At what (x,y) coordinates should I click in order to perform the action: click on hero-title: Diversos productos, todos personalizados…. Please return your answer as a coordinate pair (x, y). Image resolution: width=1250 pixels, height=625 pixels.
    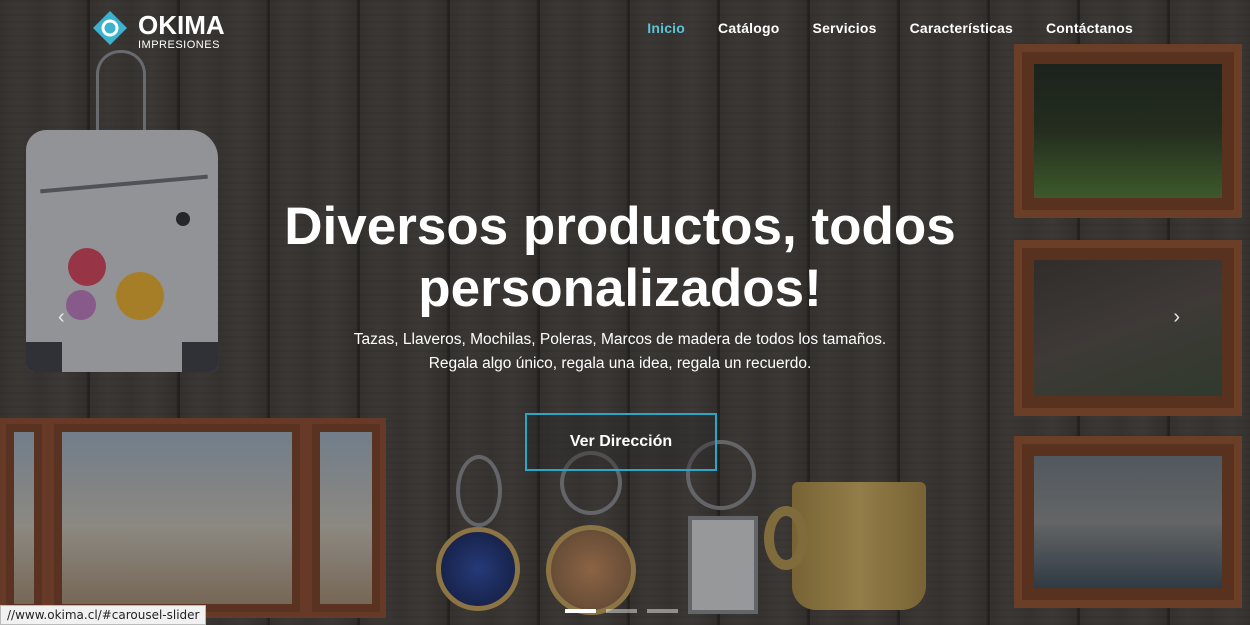
    Looking at the image, I should click on (620, 258).